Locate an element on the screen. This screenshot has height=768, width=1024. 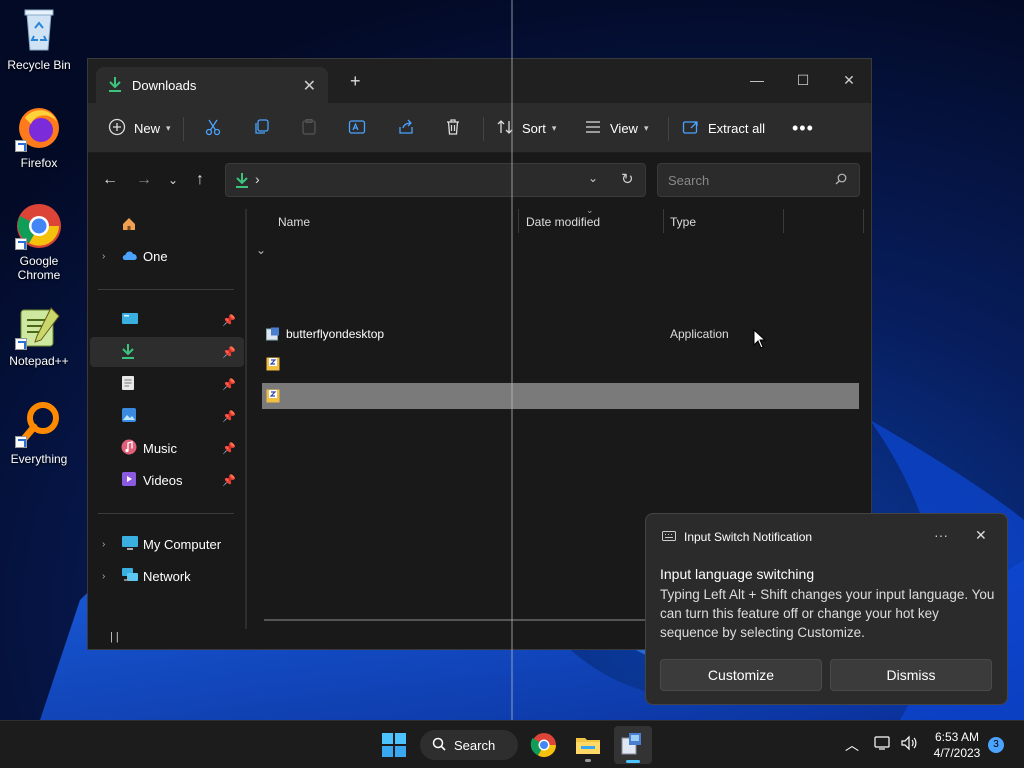
videos-icon is located at coordinates (129, 480).